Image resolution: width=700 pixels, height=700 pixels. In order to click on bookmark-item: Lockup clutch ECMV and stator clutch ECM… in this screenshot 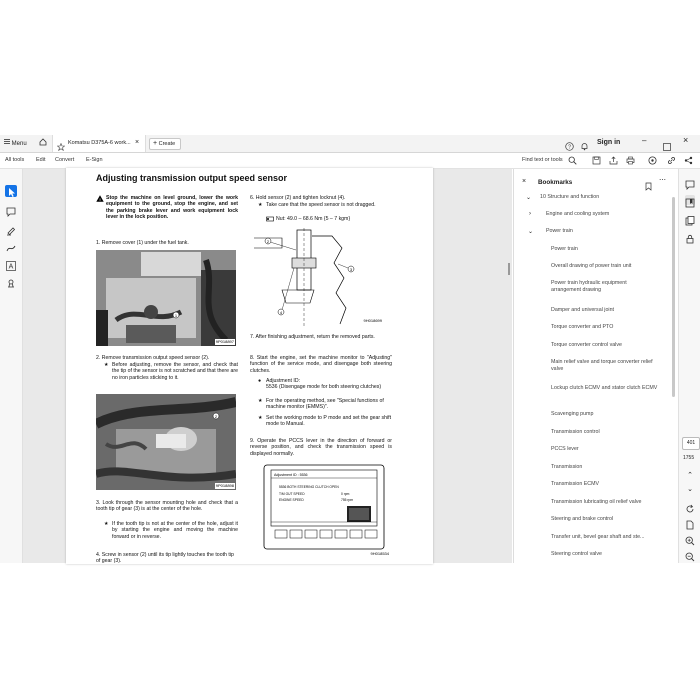, I will do `click(605, 388)`.